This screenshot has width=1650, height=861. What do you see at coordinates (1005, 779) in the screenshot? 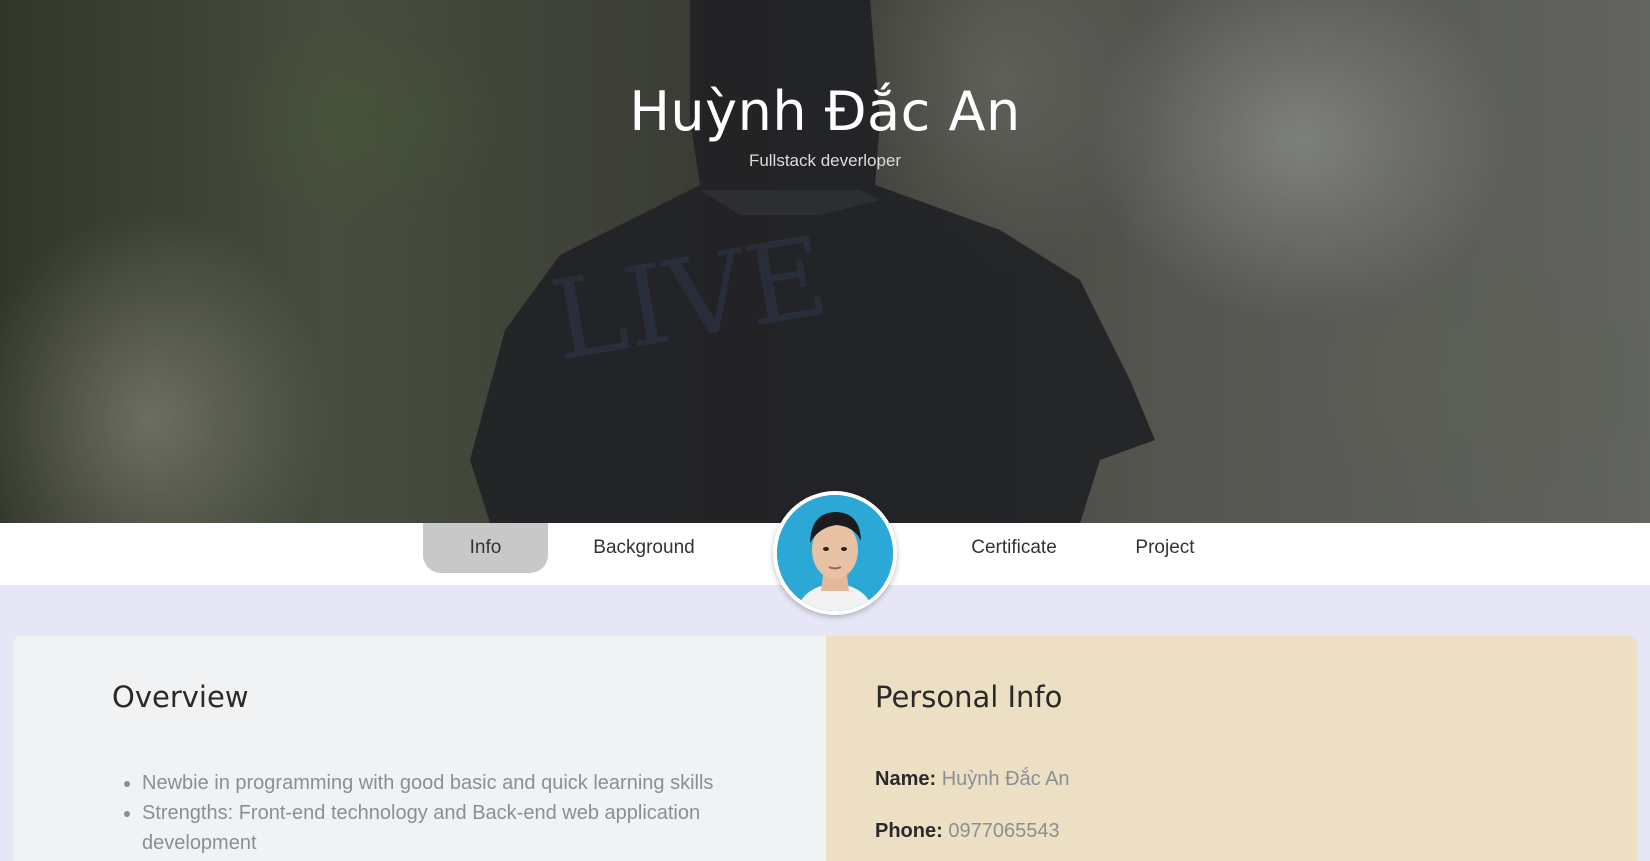
I see `info-name-value: Huỳnh Đắc An` at bounding box center [1005, 779].